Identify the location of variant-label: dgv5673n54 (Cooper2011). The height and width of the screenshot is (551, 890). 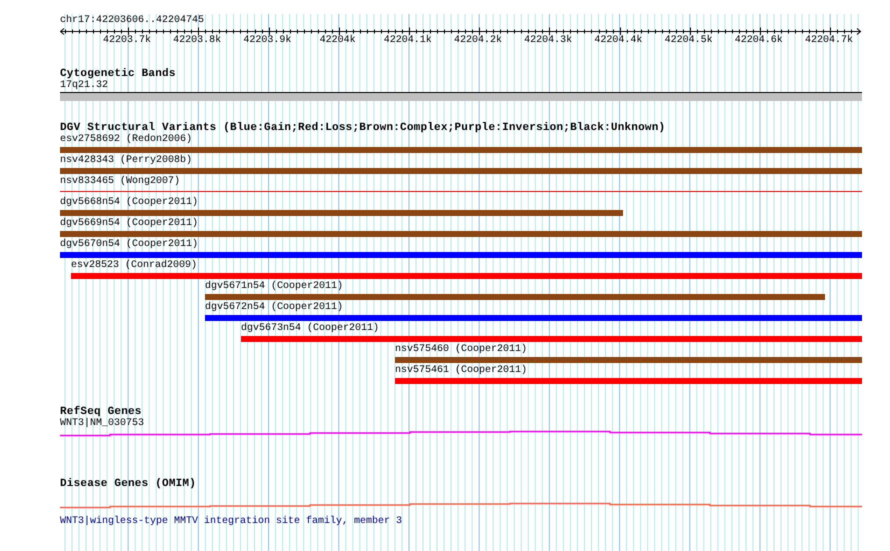
(310, 328).